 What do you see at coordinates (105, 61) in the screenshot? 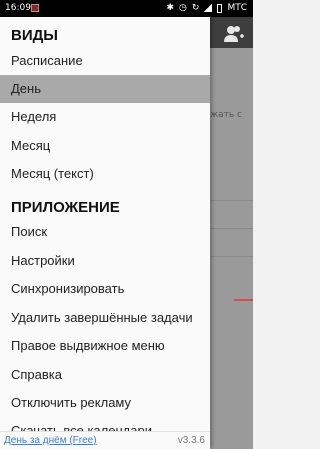
I see `drawer-item-schedule: Расписание` at bounding box center [105, 61].